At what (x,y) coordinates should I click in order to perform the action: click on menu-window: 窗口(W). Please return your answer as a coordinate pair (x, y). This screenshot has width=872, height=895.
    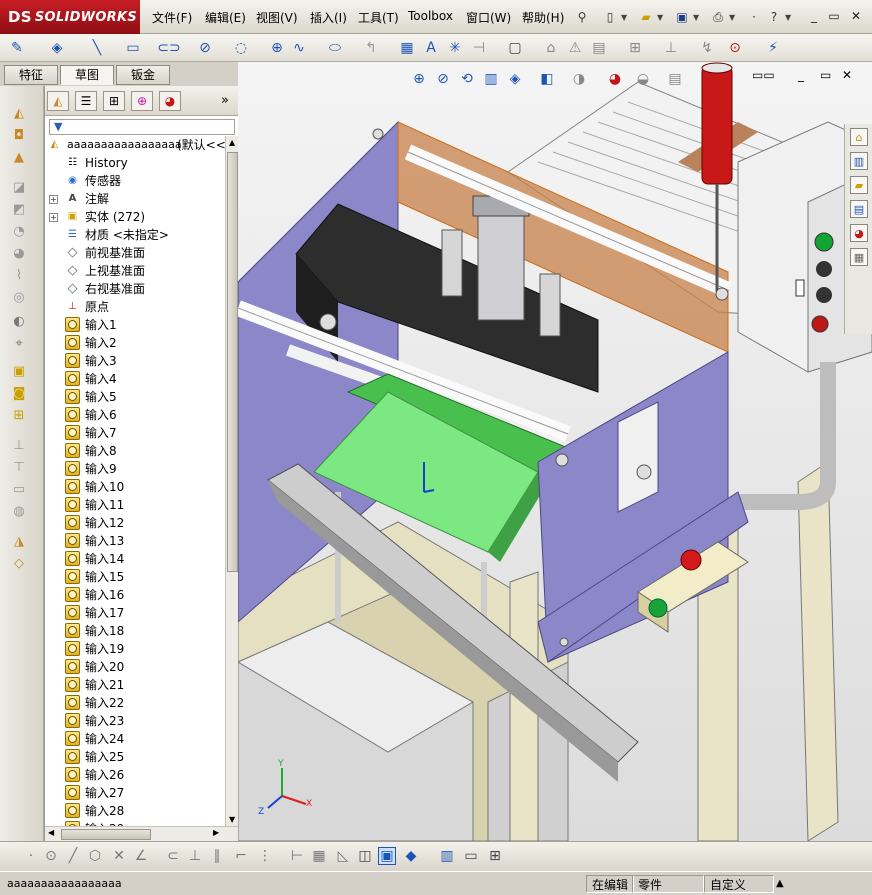
    Looking at the image, I should click on (488, 17).